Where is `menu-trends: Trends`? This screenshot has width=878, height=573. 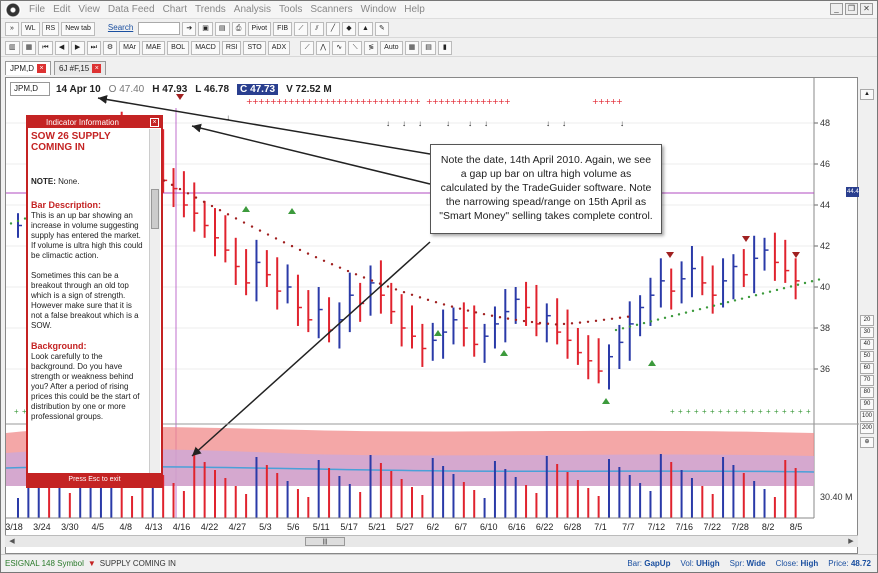
menu-trends: Trends is located at coordinates (210, 9).